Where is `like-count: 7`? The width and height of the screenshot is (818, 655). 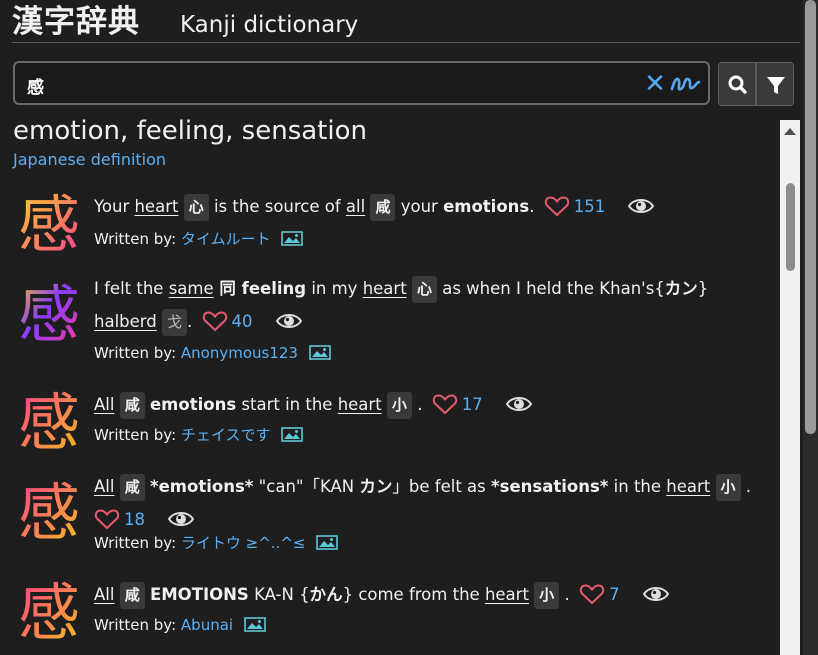 like-count: 7 is located at coordinates (614, 594).